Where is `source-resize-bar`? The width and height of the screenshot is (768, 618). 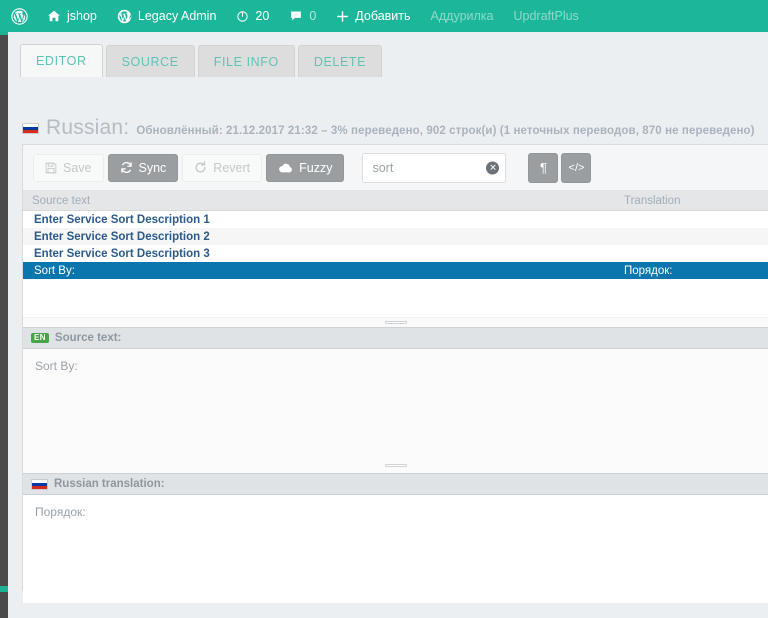
source-resize-bar is located at coordinates (395, 467).